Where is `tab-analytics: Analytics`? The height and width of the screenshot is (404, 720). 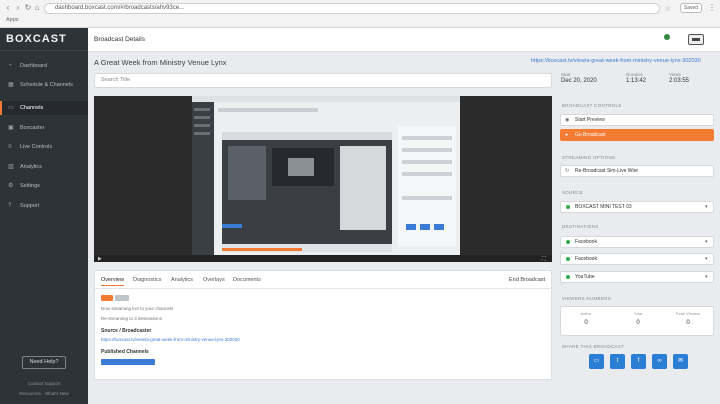
tab-analytics: Analytics is located at coordinates (182, 280).